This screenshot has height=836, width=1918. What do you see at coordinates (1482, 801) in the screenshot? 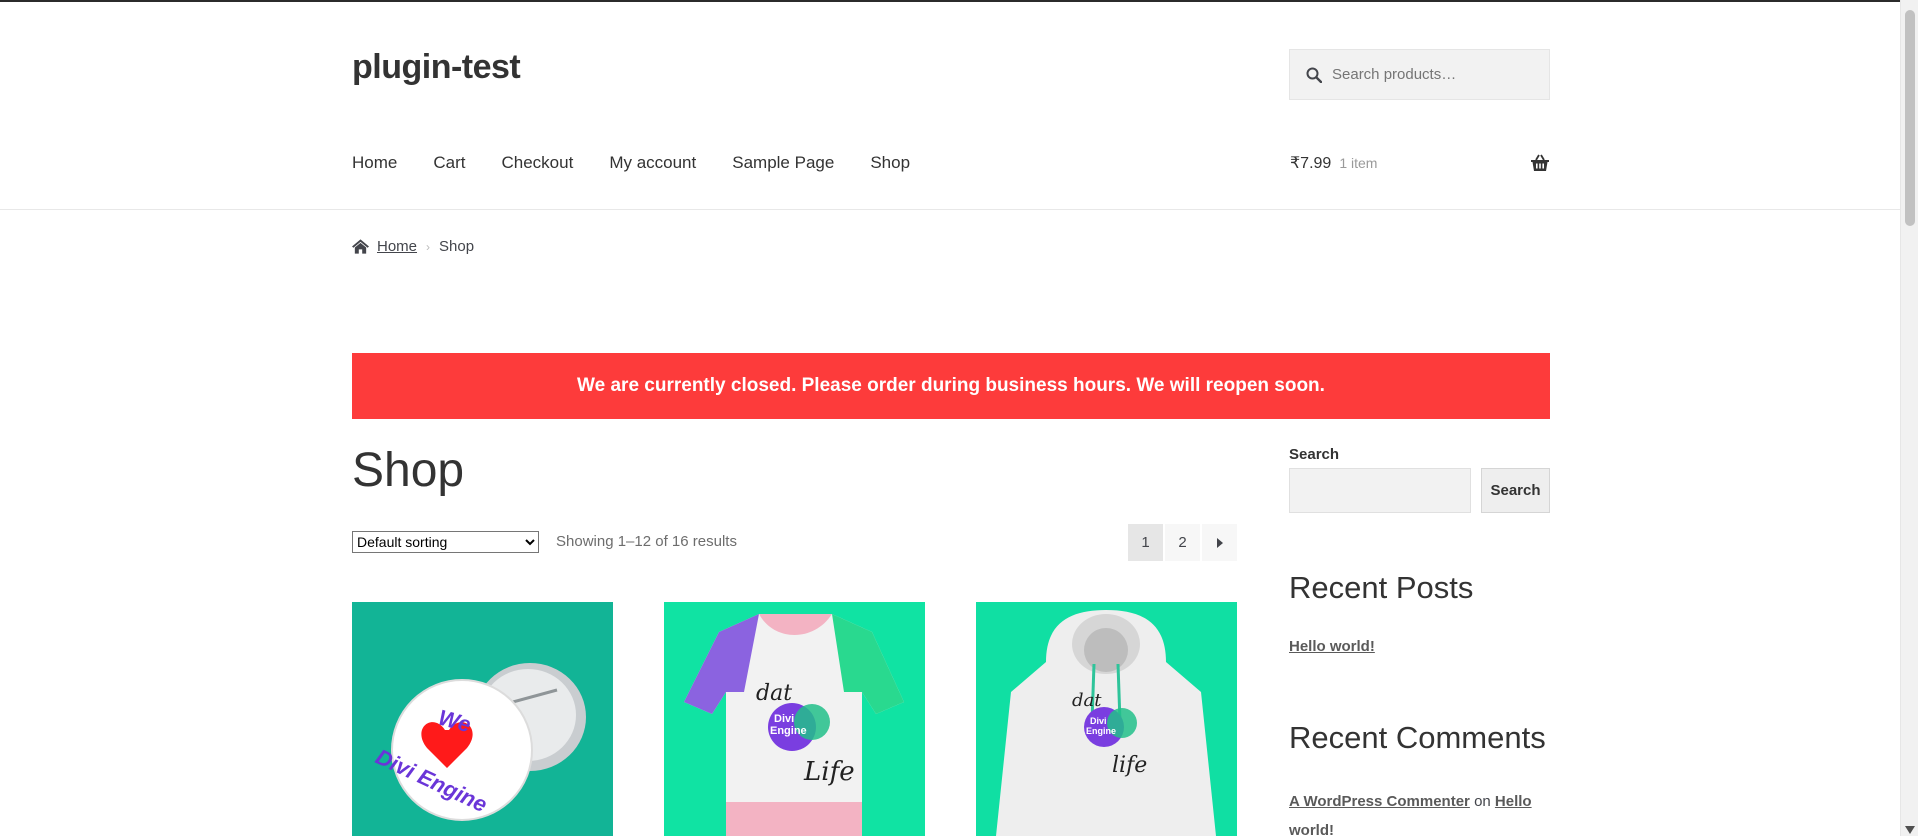
I see `comment-on-text: on` at bounding box center [1482, 801].